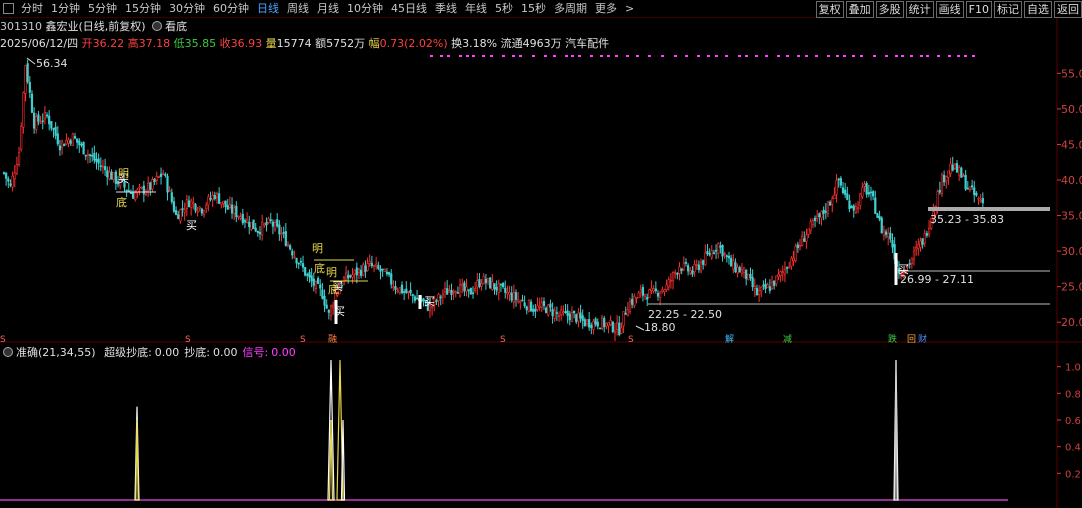 Image resolution: width=1082 pixels, height=508 pixels. I want to click on period-tab-10: 45日线, so click(409, 8).